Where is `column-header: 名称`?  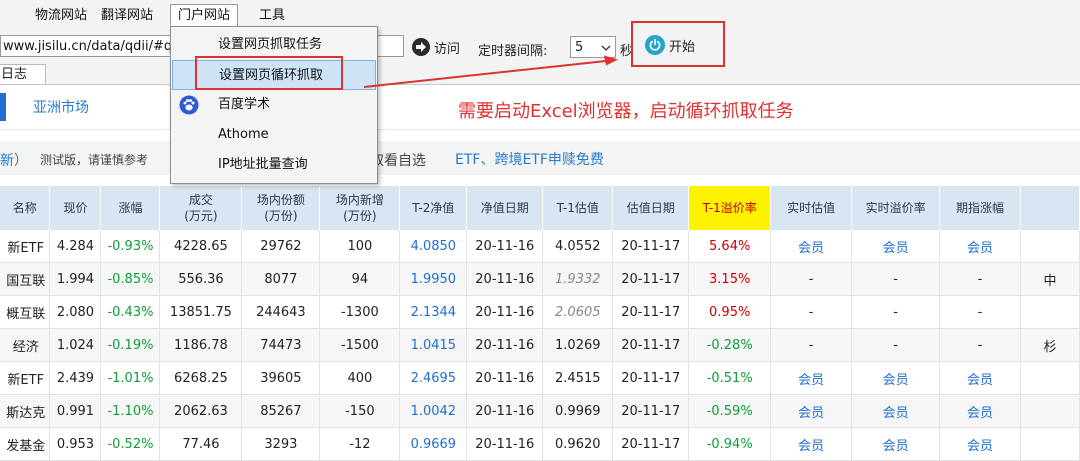
column-header: 名称 is located at coordinates (25, 208).